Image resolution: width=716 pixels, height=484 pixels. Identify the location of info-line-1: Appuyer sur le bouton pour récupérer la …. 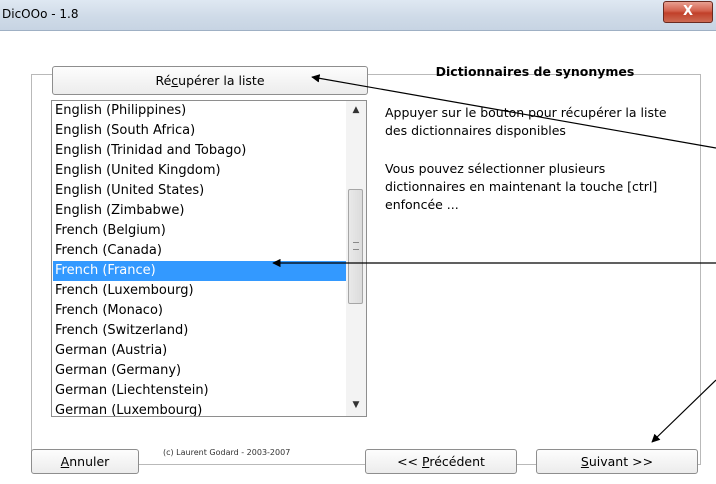
(526, 112).